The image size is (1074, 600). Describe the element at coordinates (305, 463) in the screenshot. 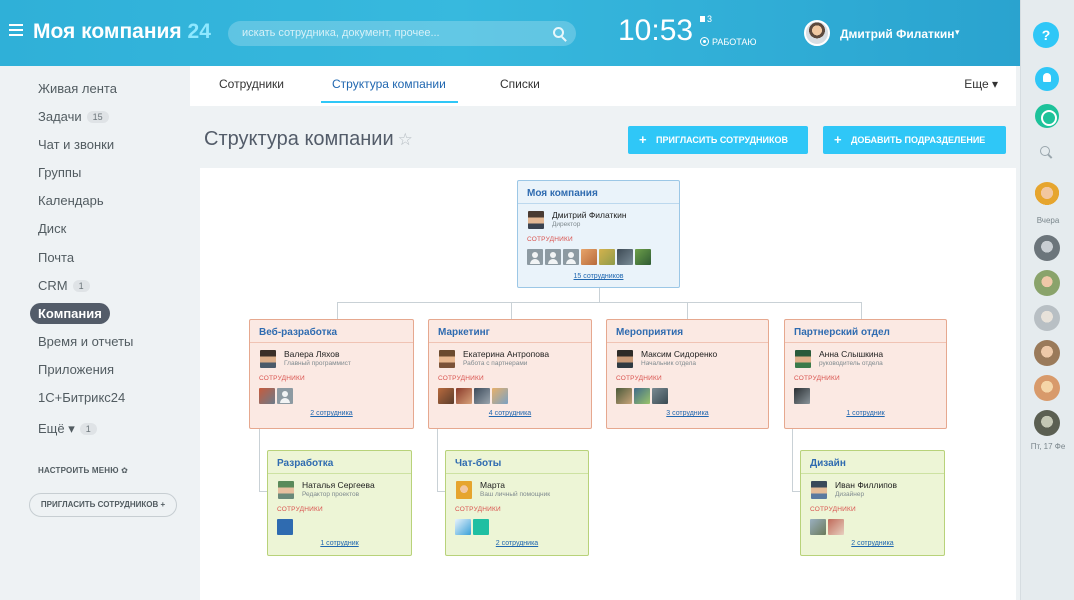

I see `department-title: Разработка` at that location.